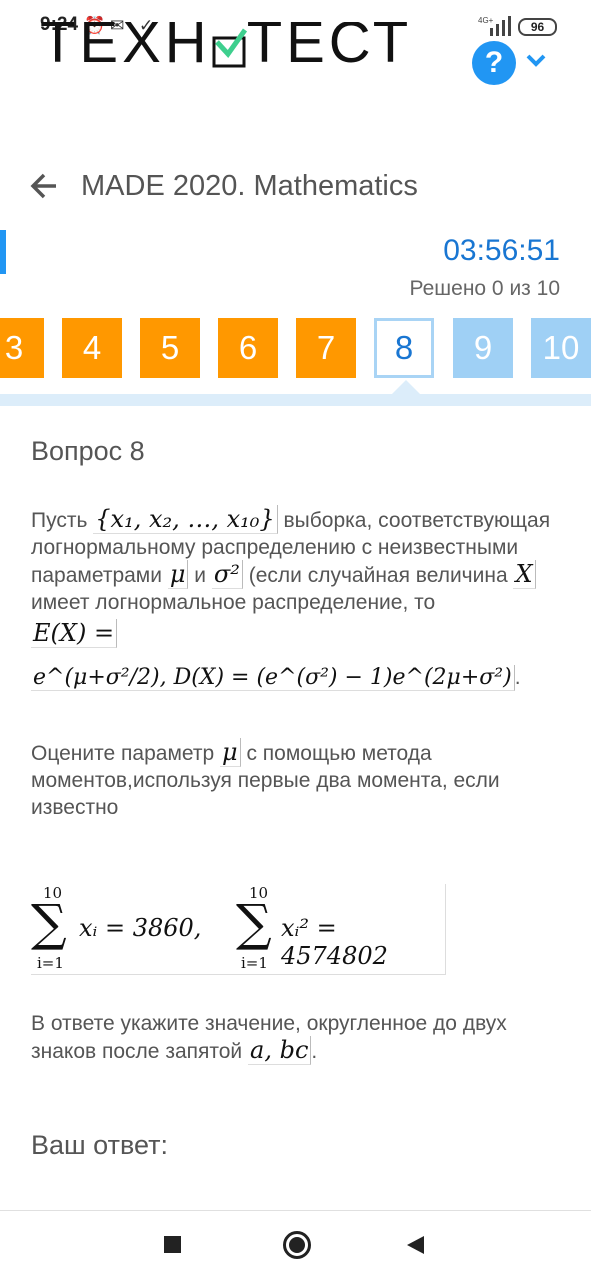 This screenshot has height=1281, width=591. What do you see at coordinates (500, 26) in the screenshot?
I see `signal-icon` at bounding box center [500, 26].